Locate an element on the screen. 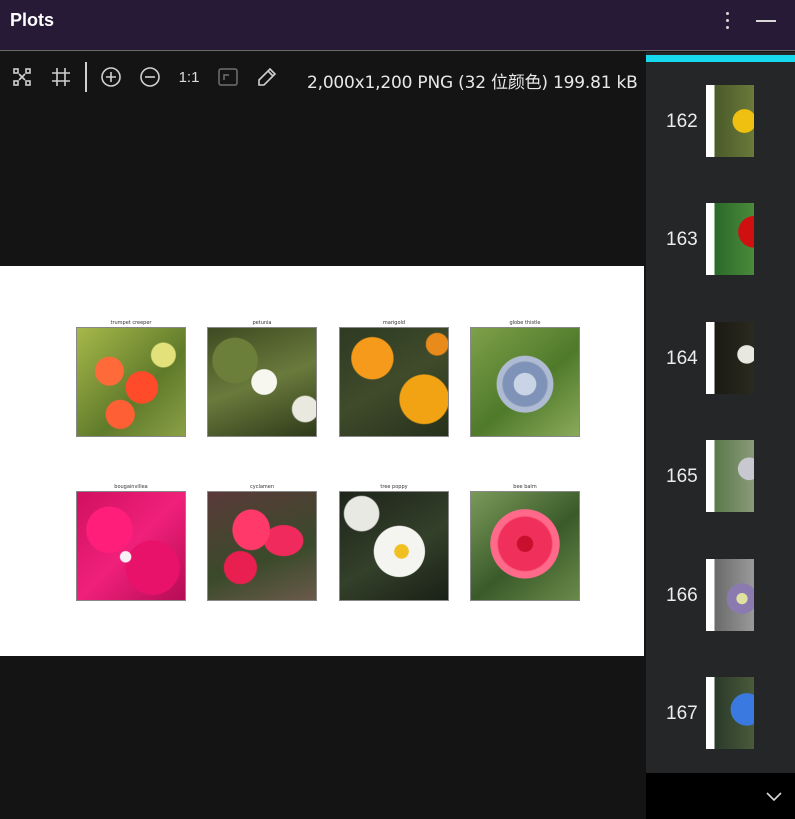 Image resolution: width=795 pixels, height=819 pixels. plot-tile: cyclamen is located at coordinates (262, 542).